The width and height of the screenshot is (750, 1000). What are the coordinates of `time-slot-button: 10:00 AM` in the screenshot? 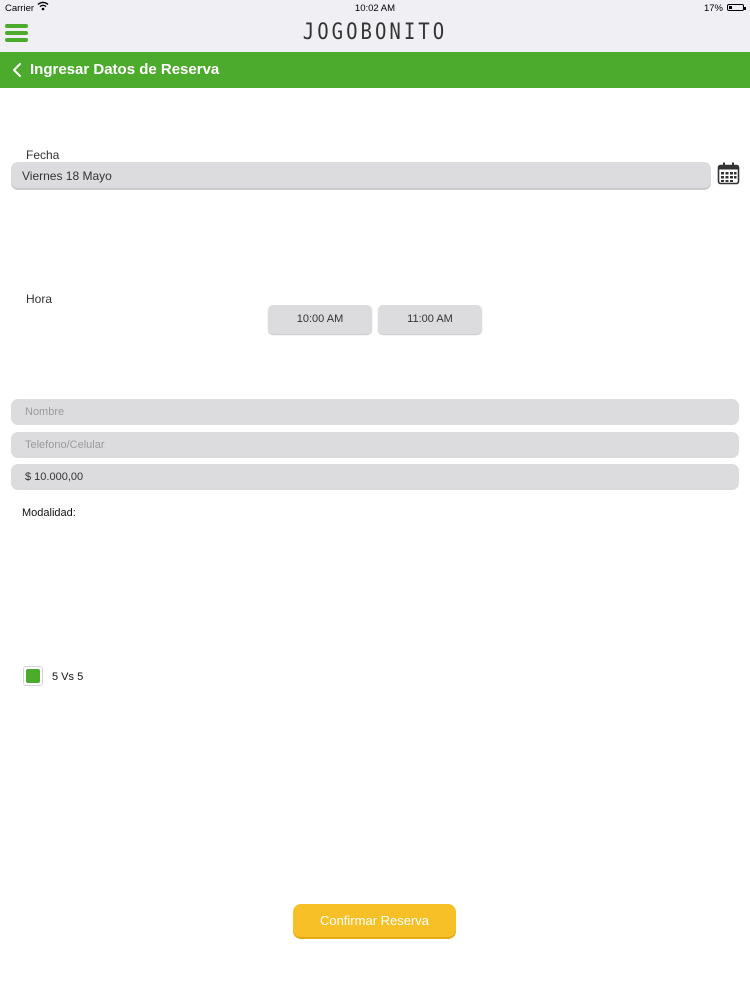 It's located at (320, 319).